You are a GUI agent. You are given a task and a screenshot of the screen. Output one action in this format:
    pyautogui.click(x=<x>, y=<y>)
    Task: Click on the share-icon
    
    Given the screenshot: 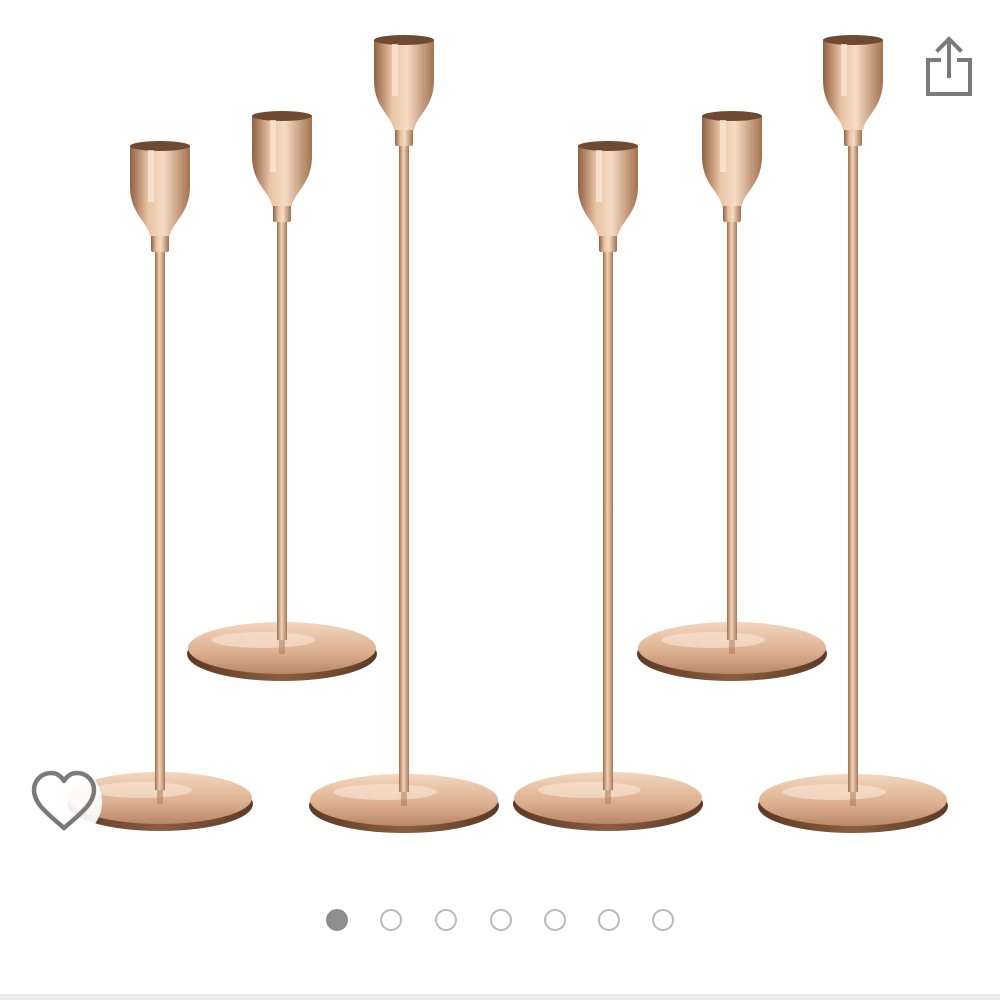 What is the action you would take?
    pyautogui.click(x=949, y=66)
    